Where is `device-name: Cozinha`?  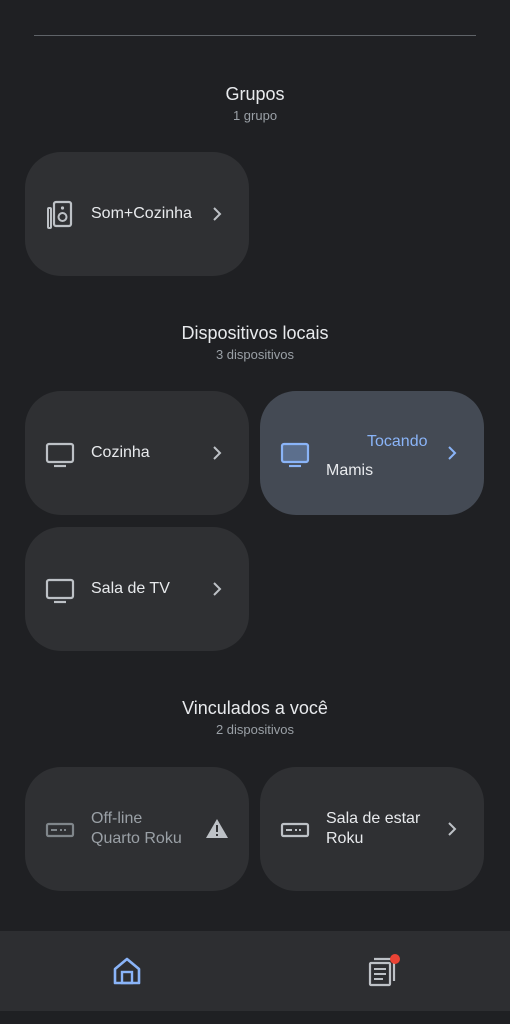 device-name: Cozinha is located at coordinates (120, 452).